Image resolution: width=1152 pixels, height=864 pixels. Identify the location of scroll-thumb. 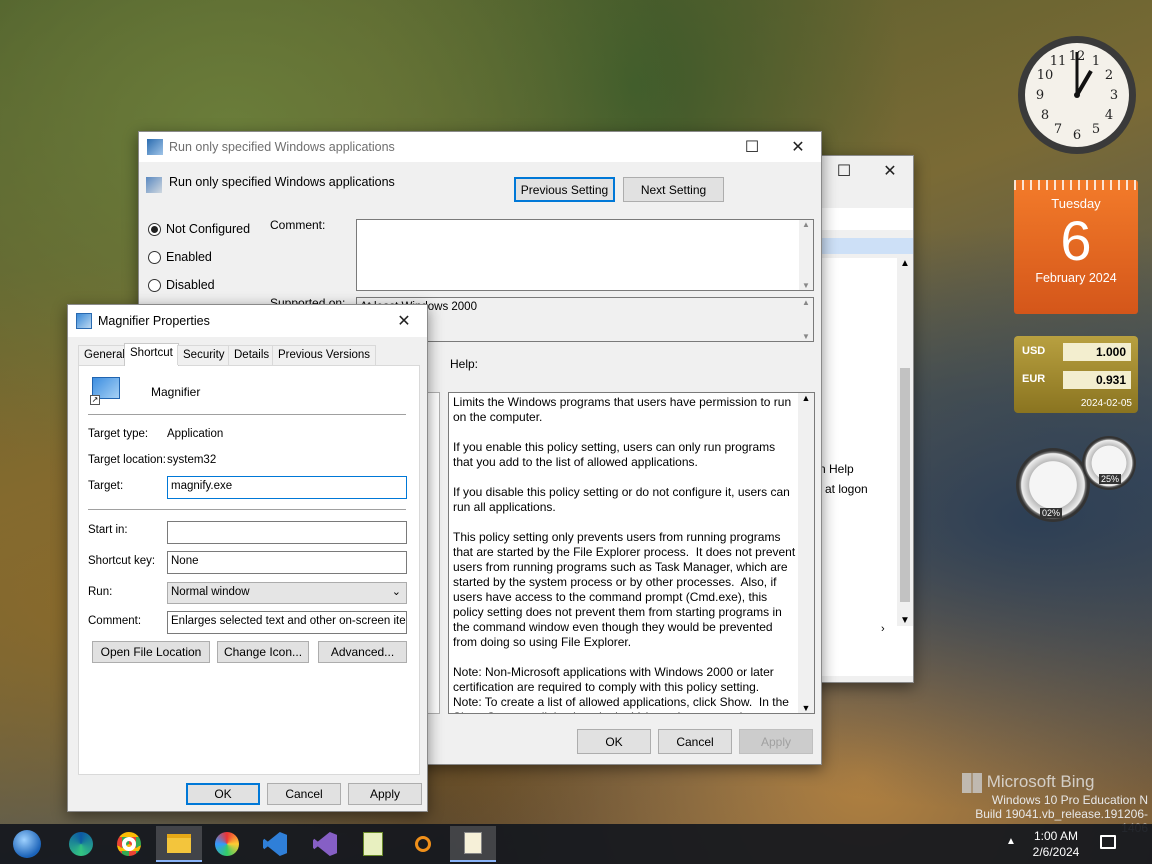
(905, 485).